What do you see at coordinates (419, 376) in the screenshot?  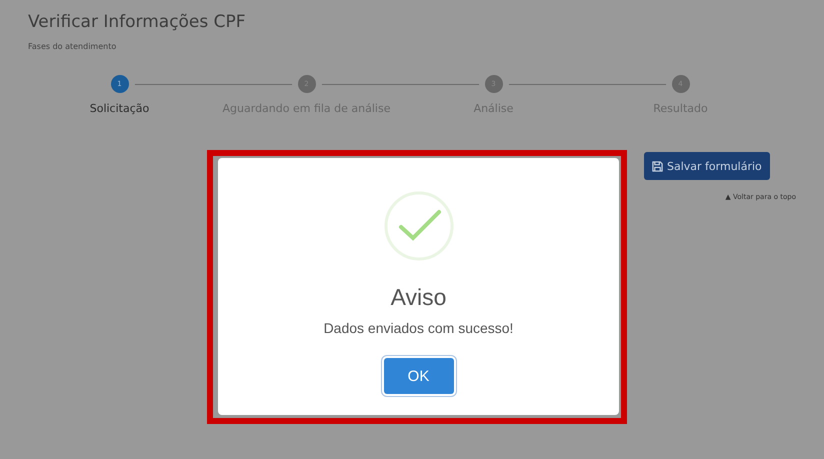 I see `ok-button: OK` at bounding box center [419, 376].